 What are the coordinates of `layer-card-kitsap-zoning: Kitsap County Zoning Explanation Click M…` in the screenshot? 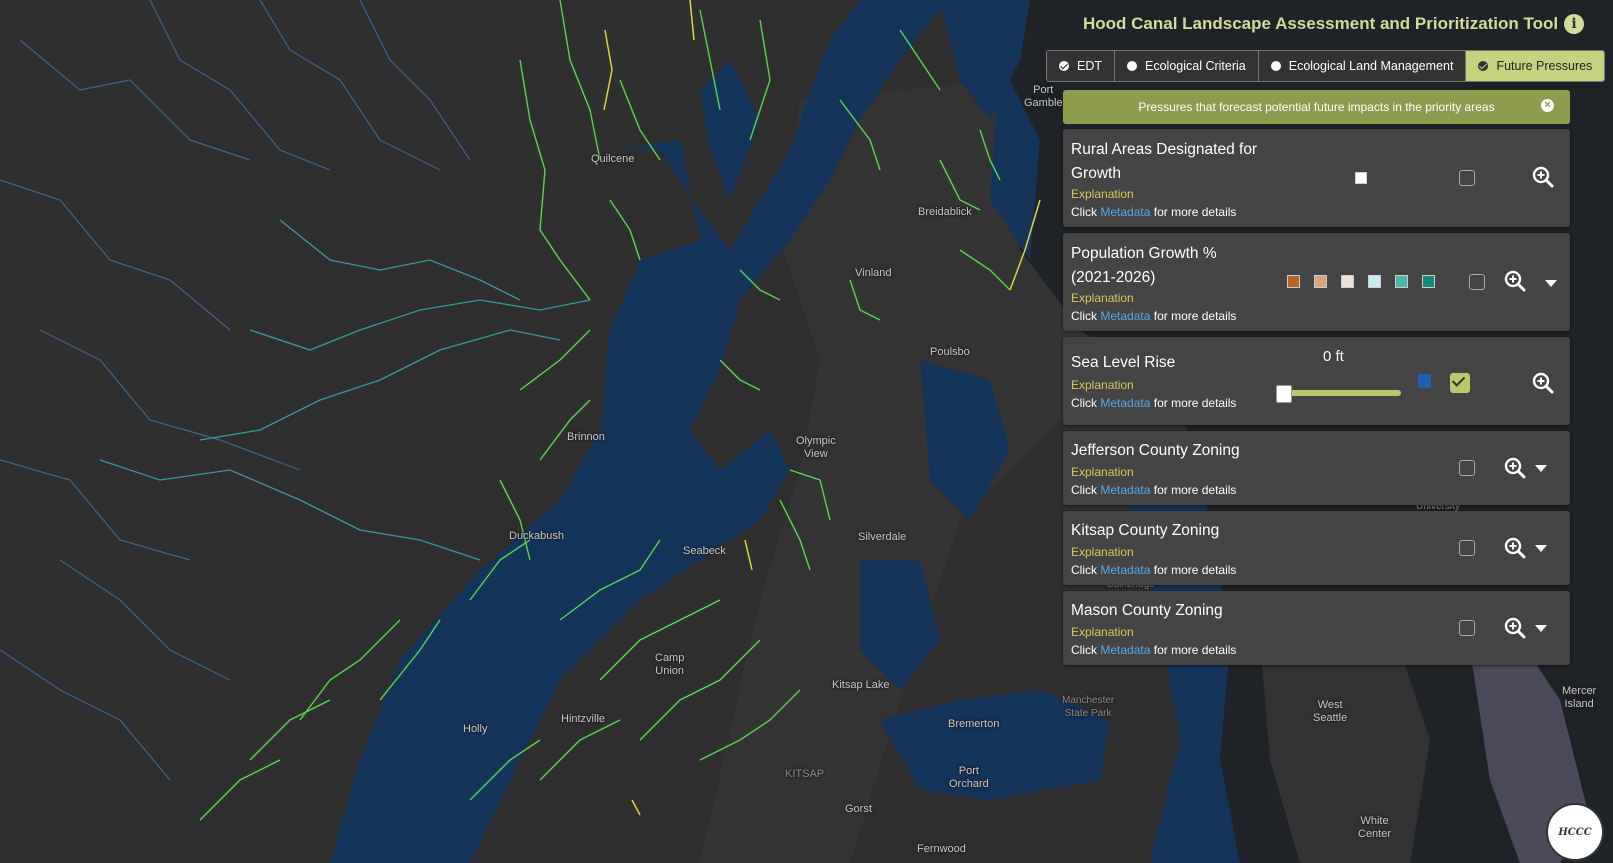 It's located at (1316, 548).